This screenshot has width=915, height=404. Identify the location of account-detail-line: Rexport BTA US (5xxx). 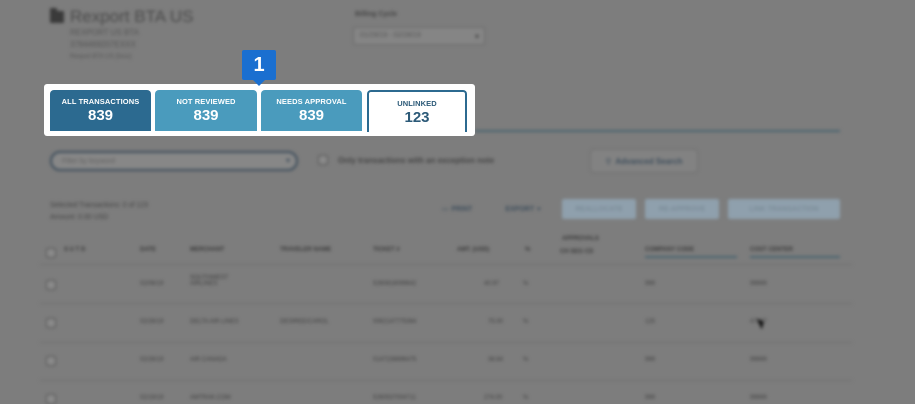
(101, 57).